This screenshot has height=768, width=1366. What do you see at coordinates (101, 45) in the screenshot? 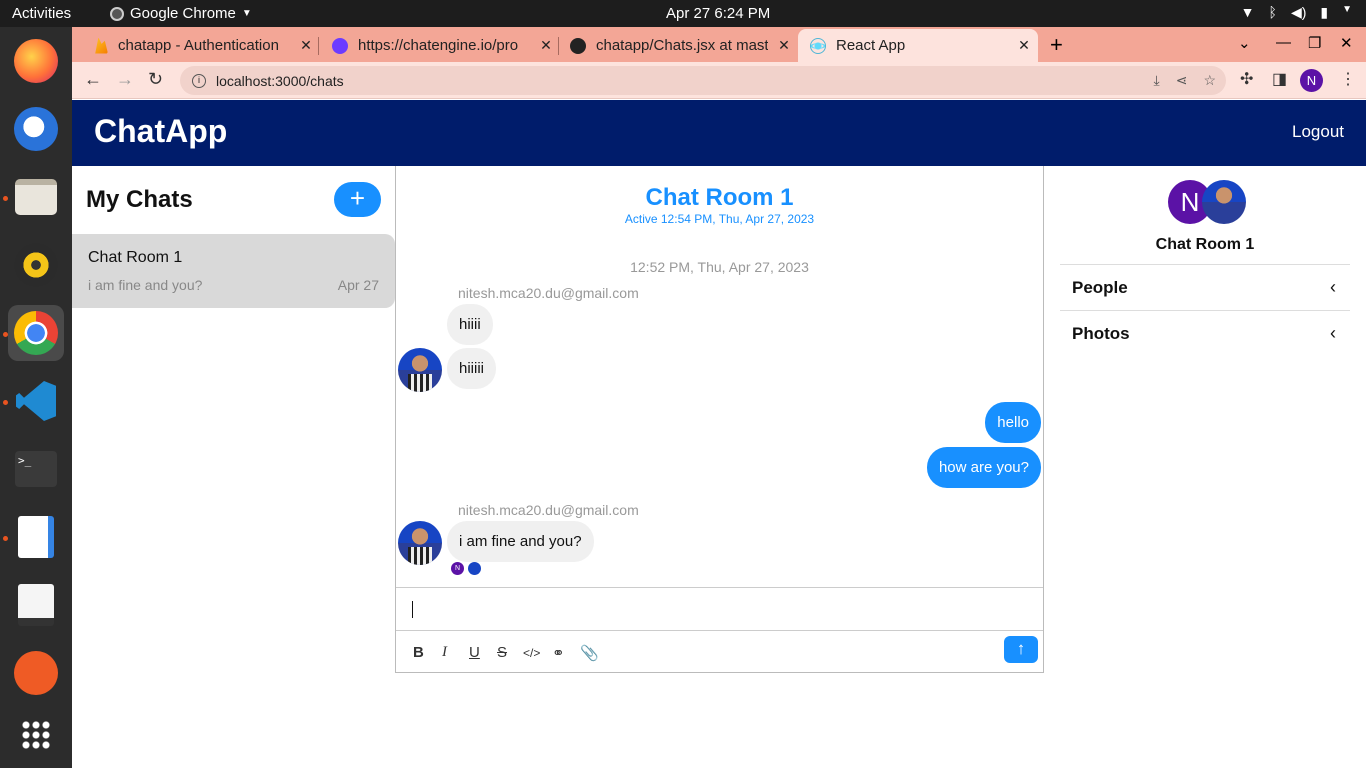
I see `firebase-icon` at bounding box center [101, 45].